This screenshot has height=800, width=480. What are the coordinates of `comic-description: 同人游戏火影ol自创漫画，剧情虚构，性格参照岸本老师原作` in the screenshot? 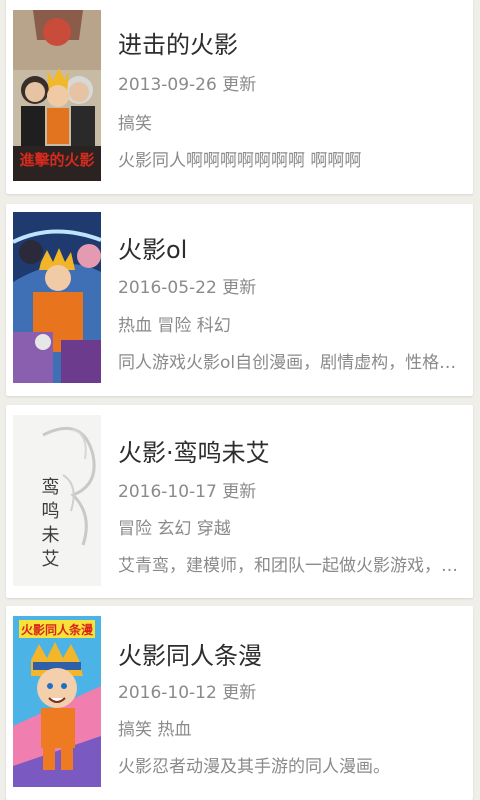 It's located at (293, 363).